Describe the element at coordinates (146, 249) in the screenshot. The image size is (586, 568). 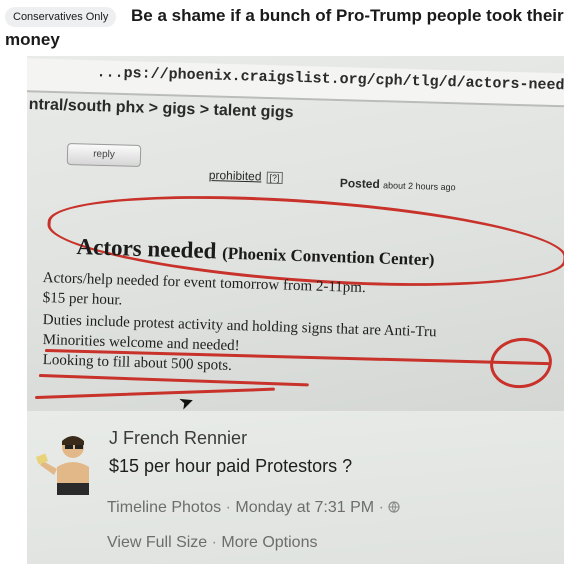
I see `ad-title-main: Actors needed` at that location.